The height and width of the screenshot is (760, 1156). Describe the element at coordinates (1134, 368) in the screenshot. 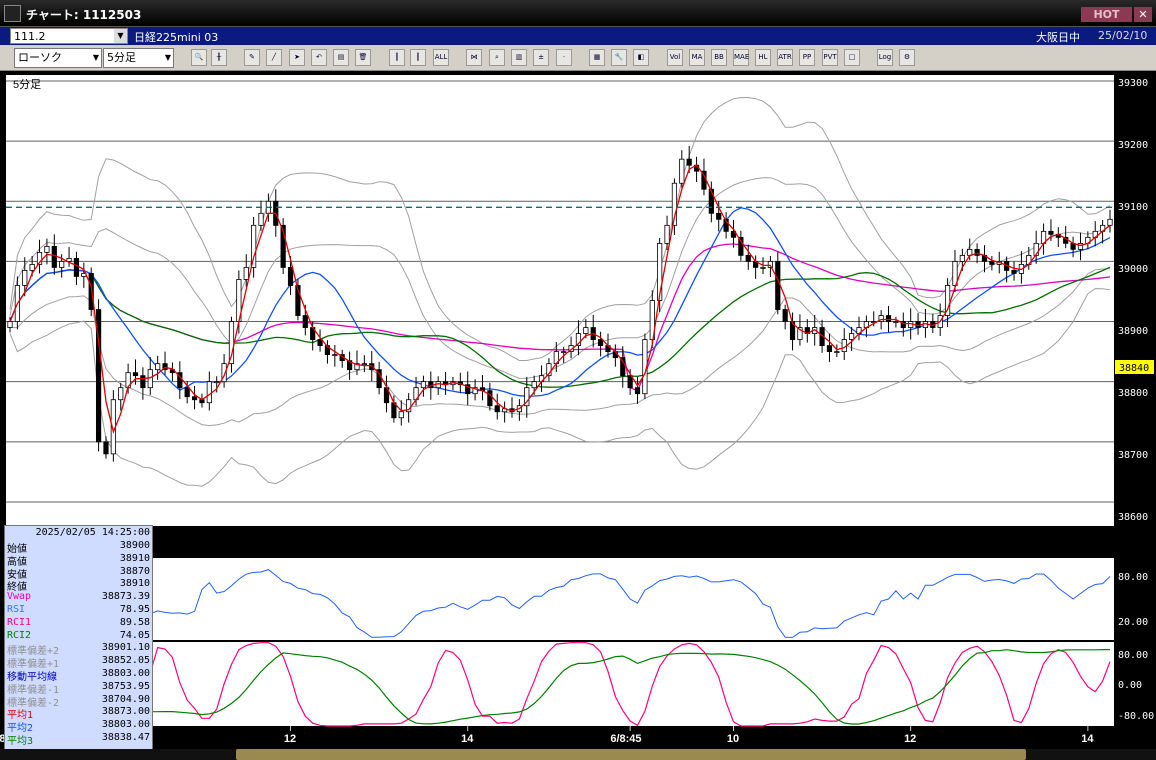

I see `current-price-label: 38840` at that location.